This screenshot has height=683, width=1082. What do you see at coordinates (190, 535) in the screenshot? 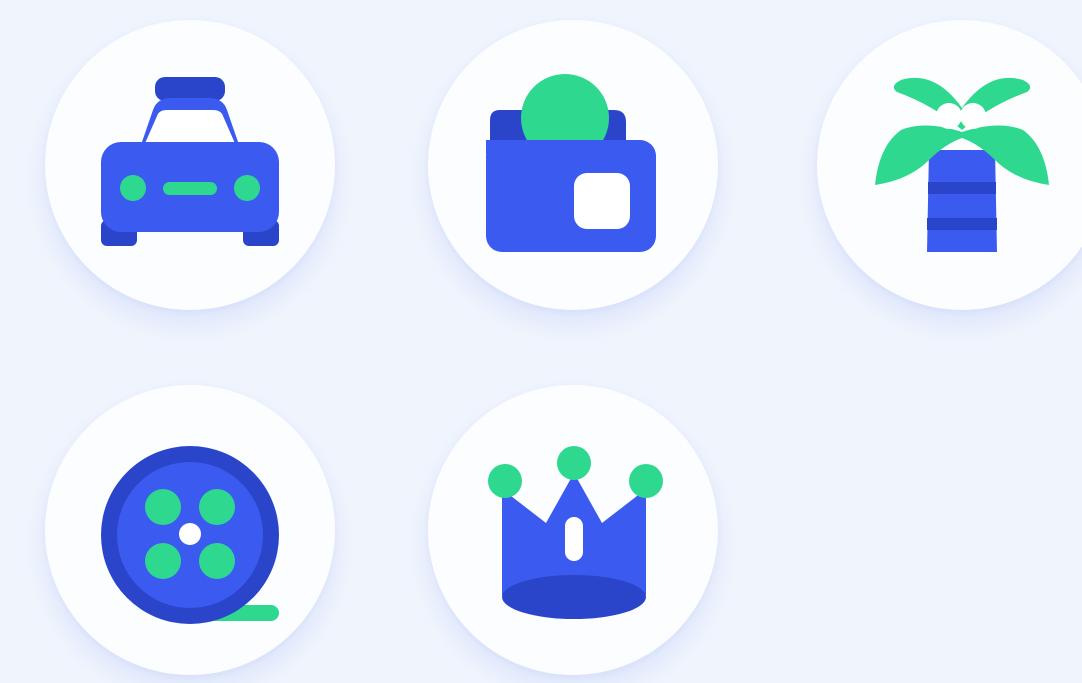
I see `film-reel-icon` at bounding box center [190, 535].